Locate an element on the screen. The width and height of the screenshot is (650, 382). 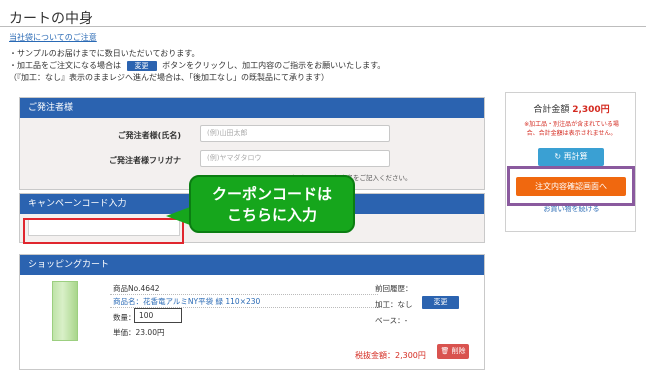
change-processing-button: 変更 is located at coordinates (440, 302).